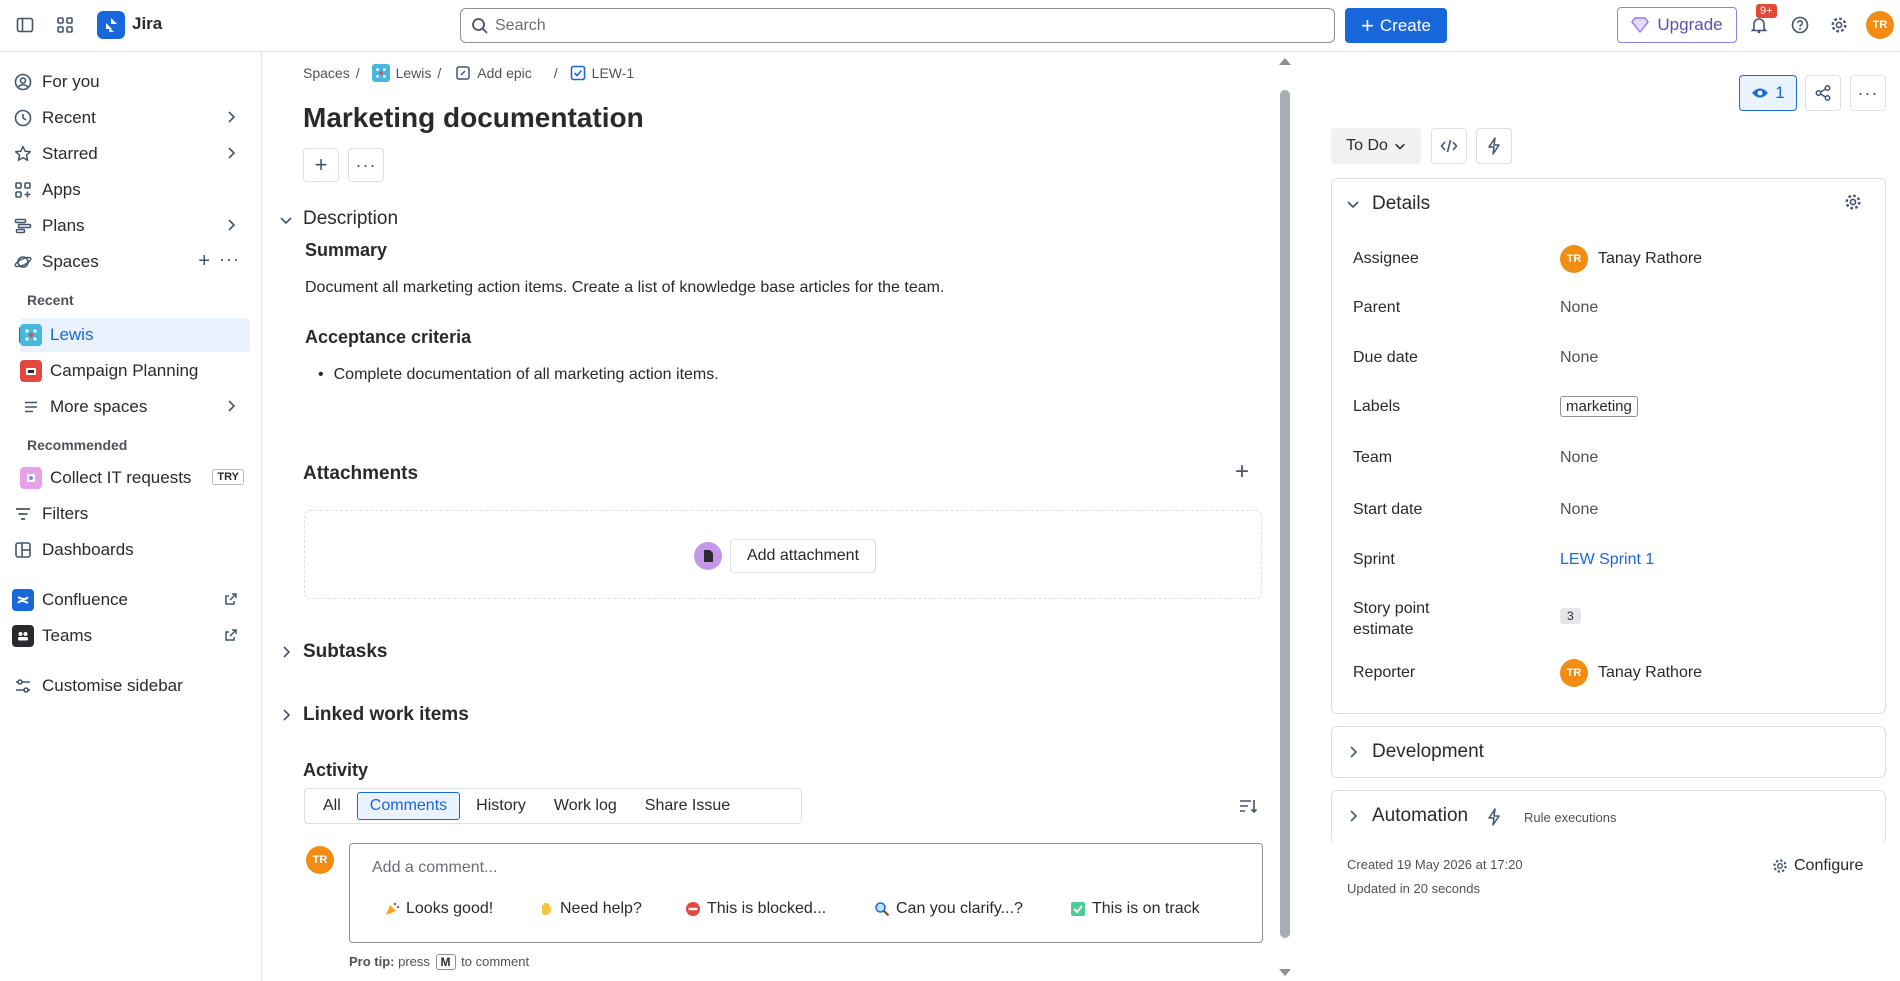  I want to click on sidebar-space-campaign-planning: Campaign Planning, so click(135, 371).